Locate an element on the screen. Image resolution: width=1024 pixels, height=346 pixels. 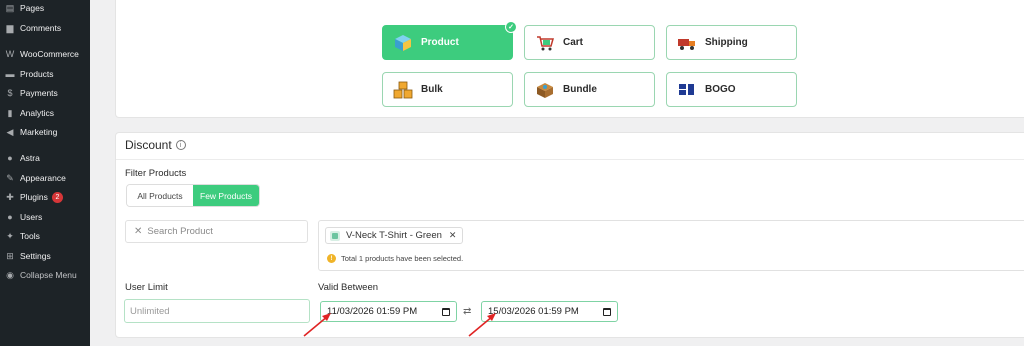
user-limit-input: Unlimited is located at coordinates (217, 311).